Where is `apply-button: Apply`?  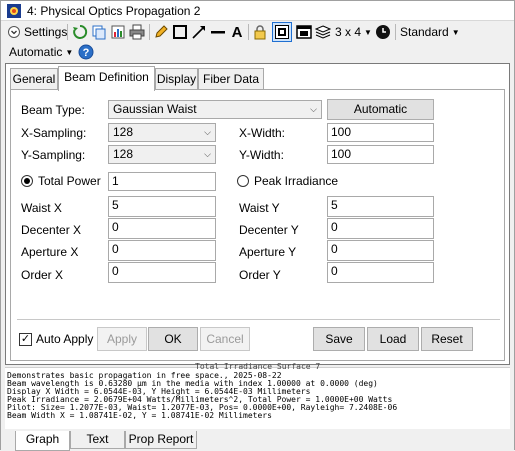 apply-button: Apply is located at coordinates (122, 339).